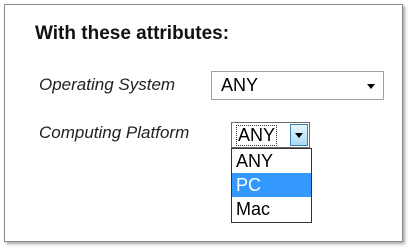  I want to click on operating-system-value: ANY, so click(240, 85).